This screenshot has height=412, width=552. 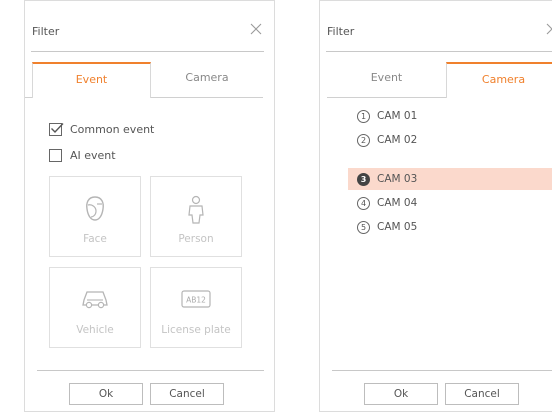 I want to click on common-event-checkbox: Common event, so click(x=101, y=129).